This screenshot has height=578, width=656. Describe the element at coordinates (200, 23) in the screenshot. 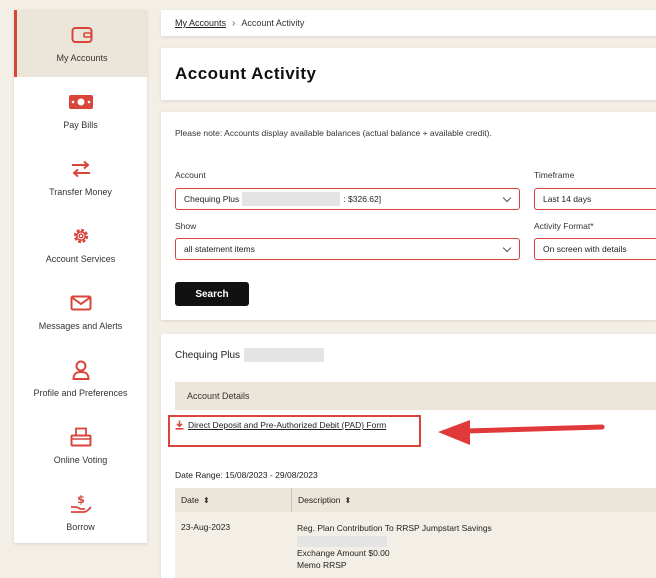

I see `breadcrumb-link-my-accounts: My Accounts` at that location.